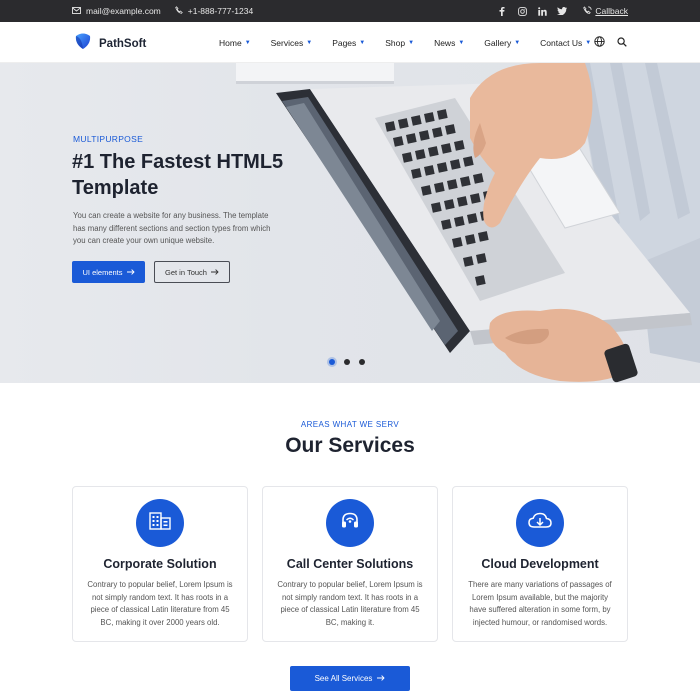 The width and height of the screenshot is (700, 700). I want to click on mail-icon, so click(76, 11).